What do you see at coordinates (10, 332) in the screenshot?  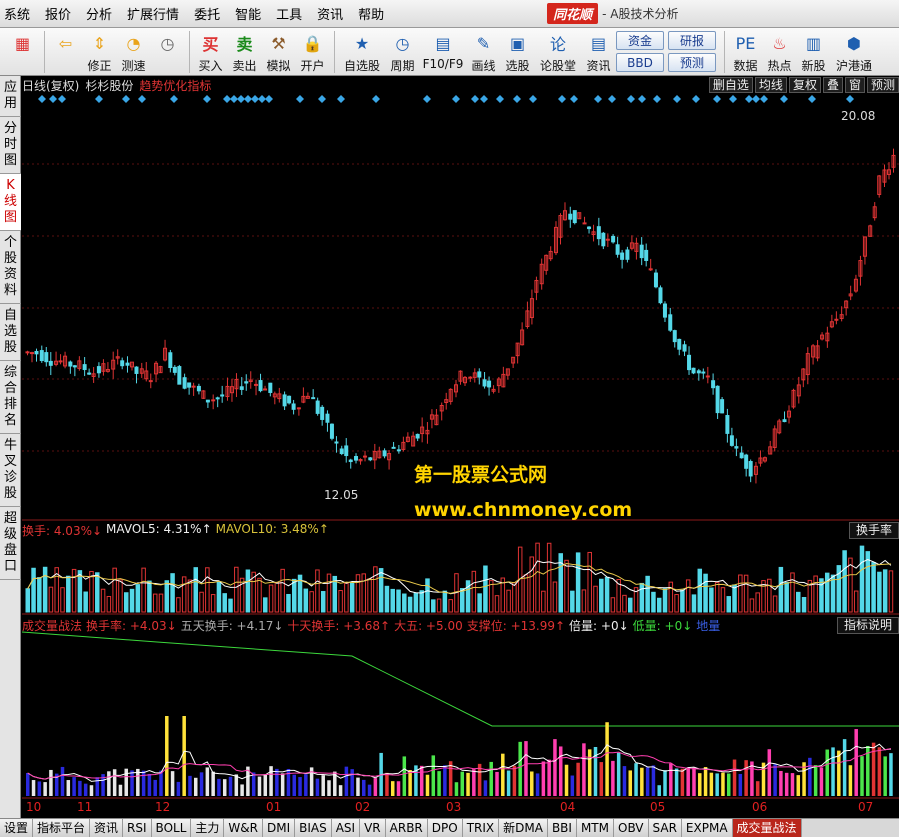 I see `left-tab: 自选股` at bounding box center [10, 332].